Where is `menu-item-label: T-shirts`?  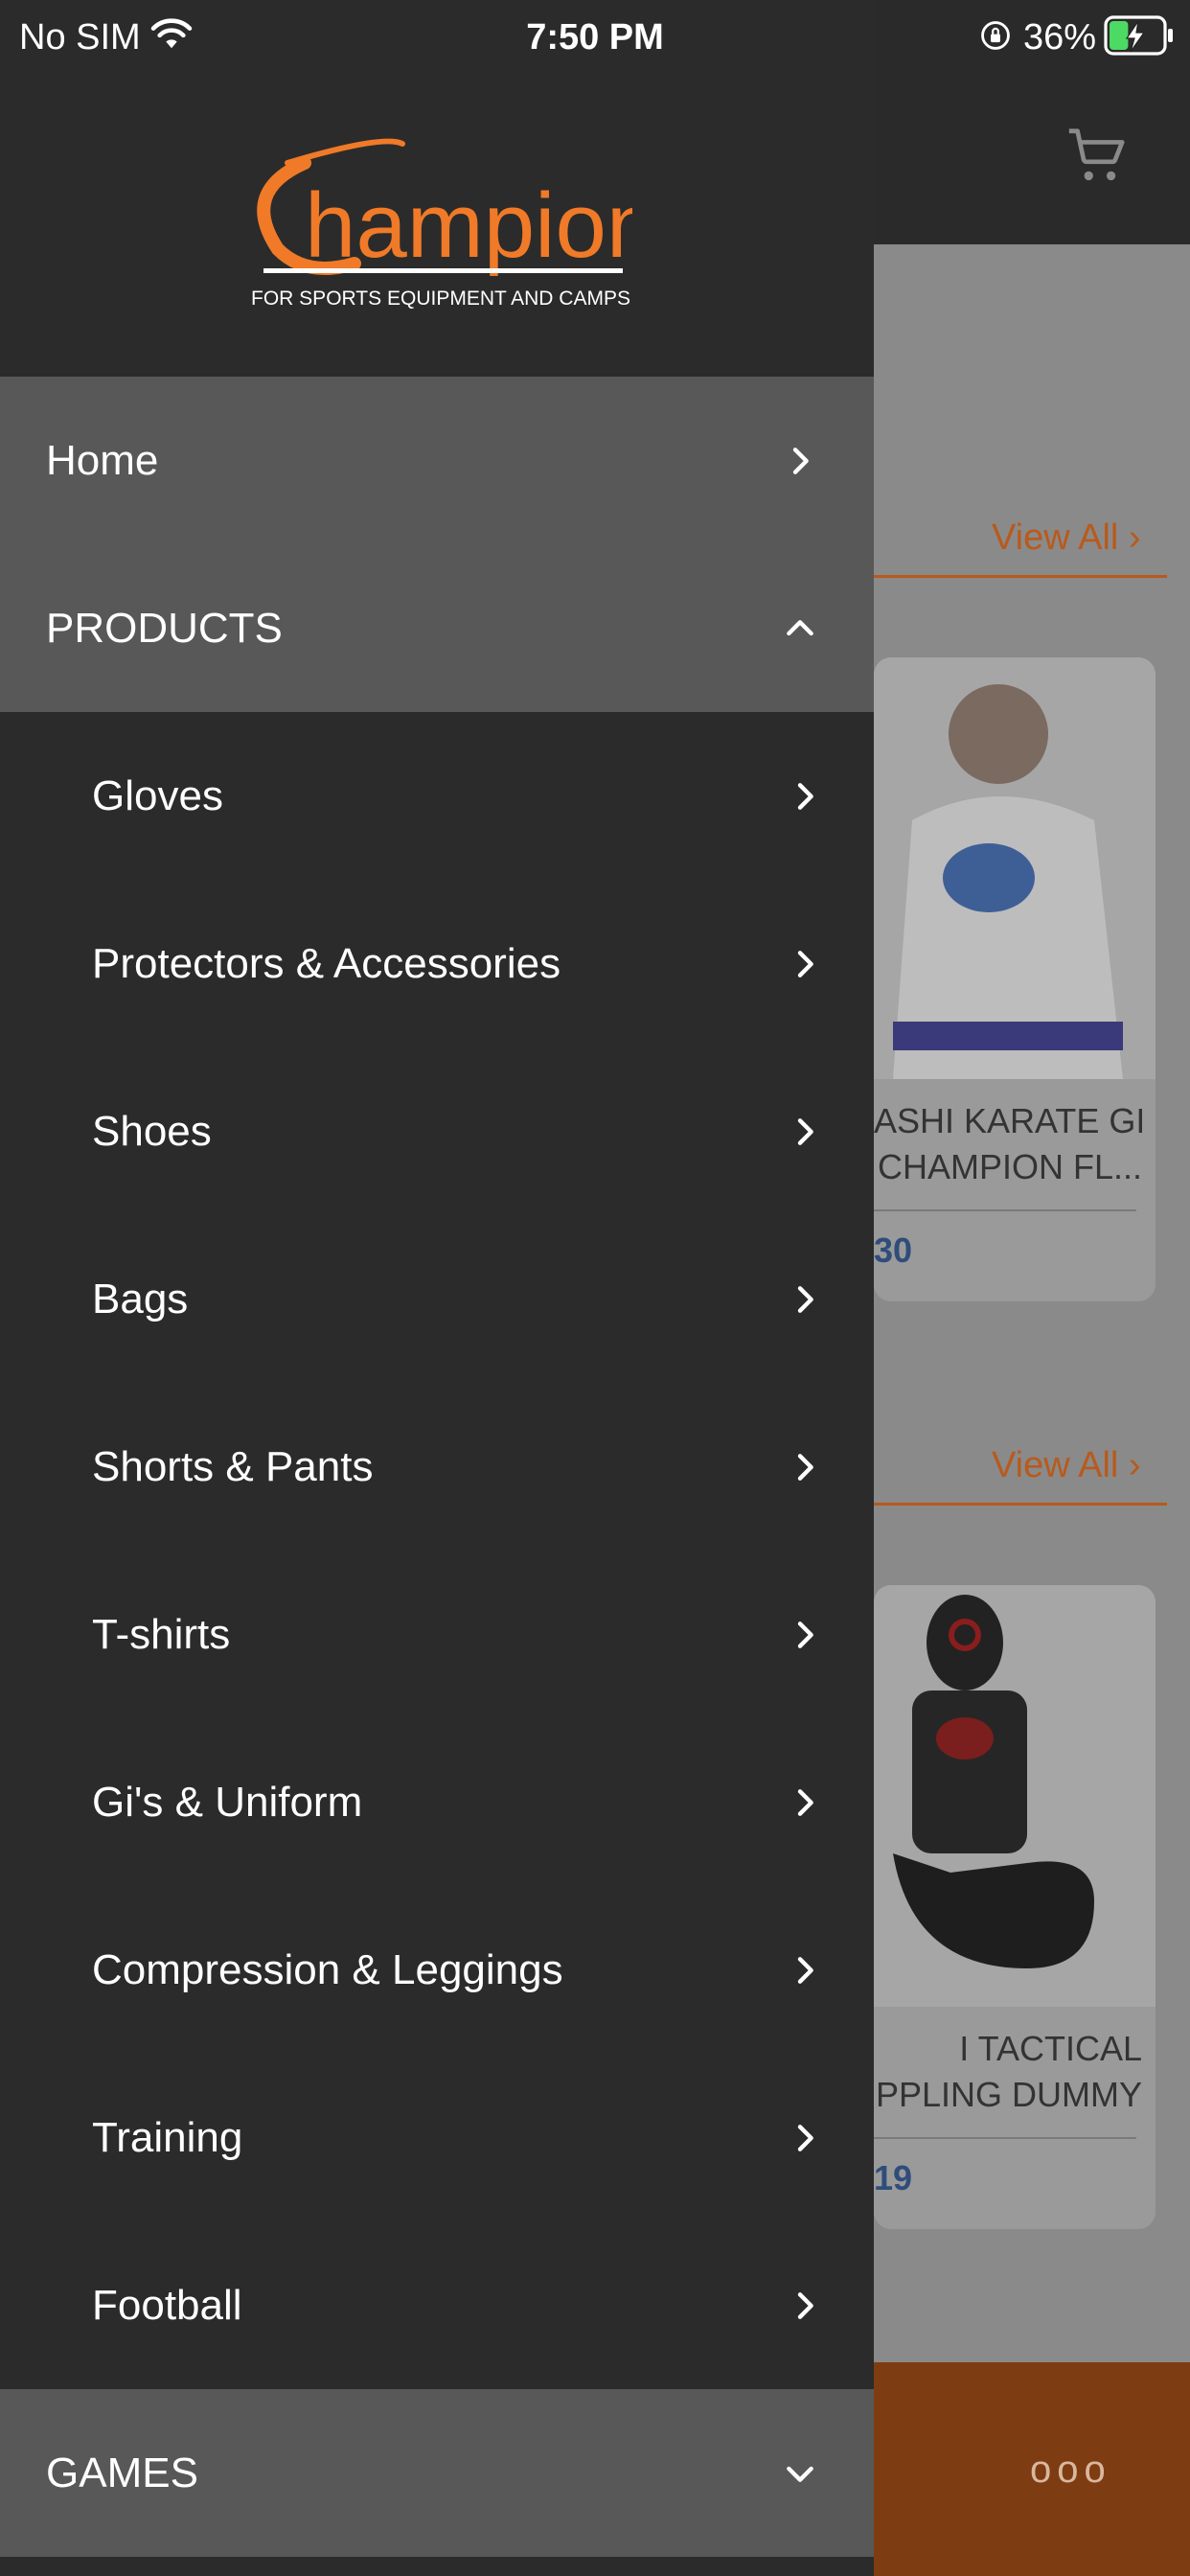 menu-item-label: T-shirts is located at coordinates (162, 1634).